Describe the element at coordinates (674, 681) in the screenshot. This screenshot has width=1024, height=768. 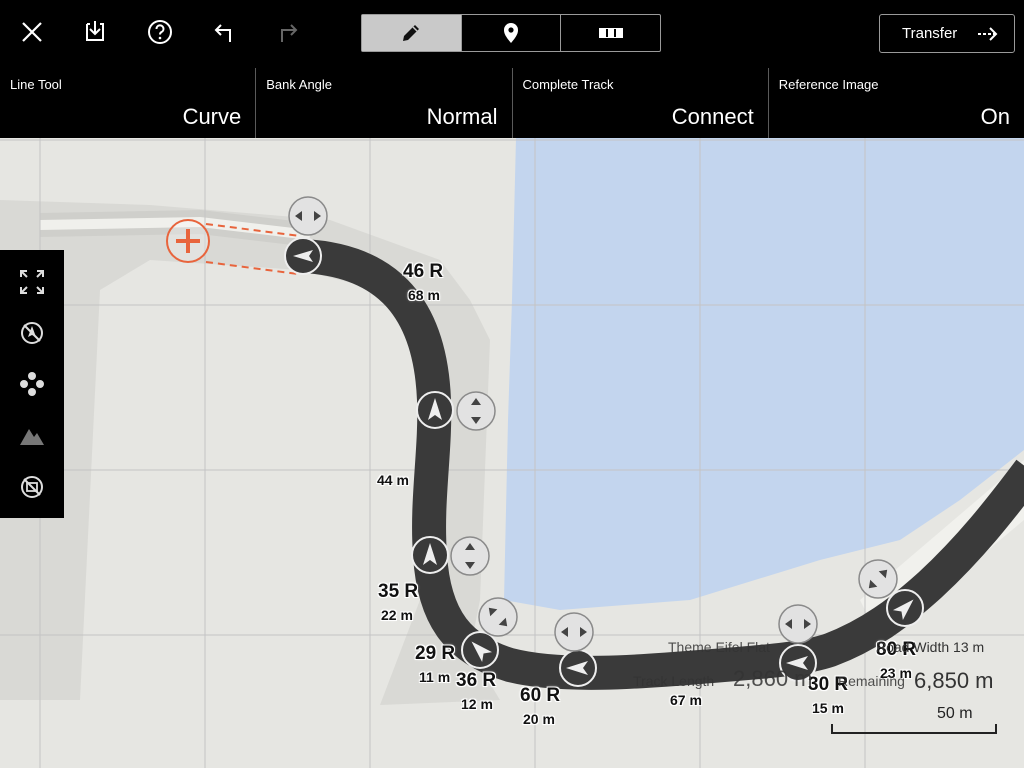
I see `track-length-label: Track Length` at that location.